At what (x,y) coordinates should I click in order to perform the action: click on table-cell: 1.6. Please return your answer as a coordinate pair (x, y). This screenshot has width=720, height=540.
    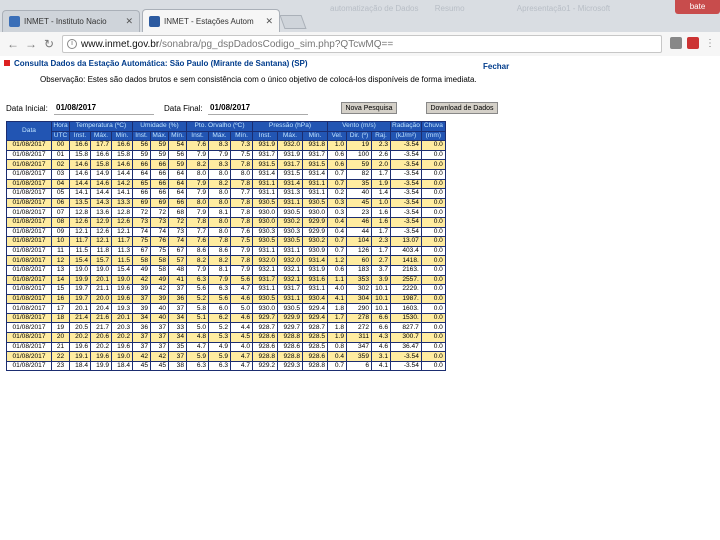
    Looking at the image, I should click on (381, 222).